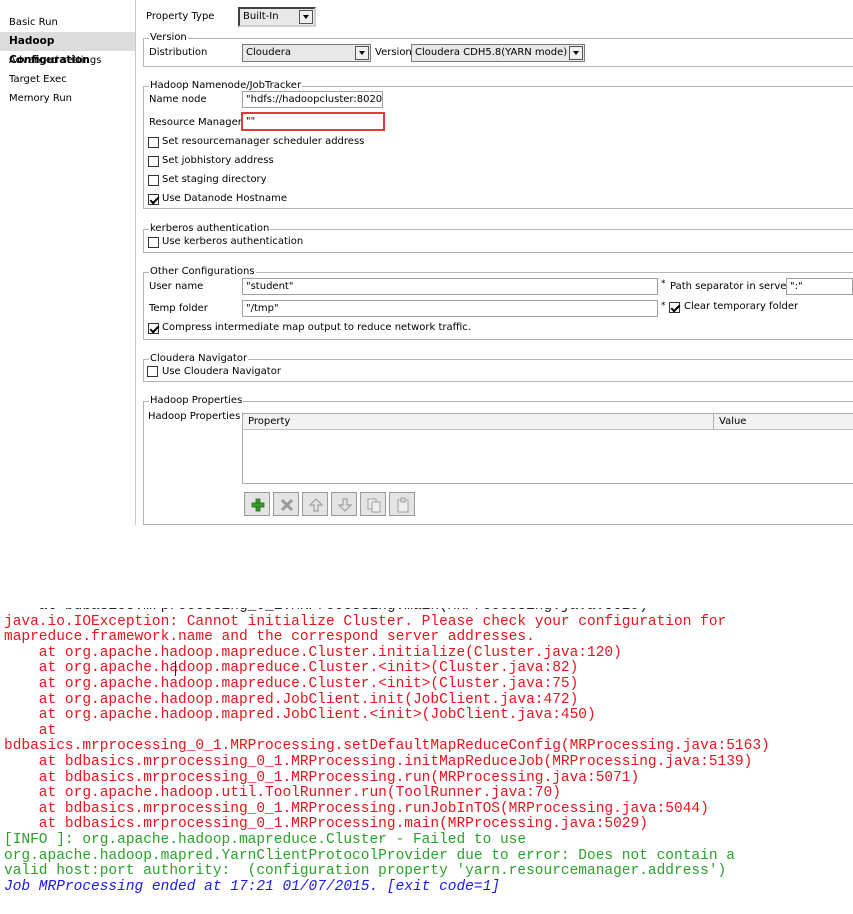  What do you see at coordinates (67, 79) in the screenshot?
I see `sidebar-item-target-exec: Target Exec` at bounding box center [67, 79].